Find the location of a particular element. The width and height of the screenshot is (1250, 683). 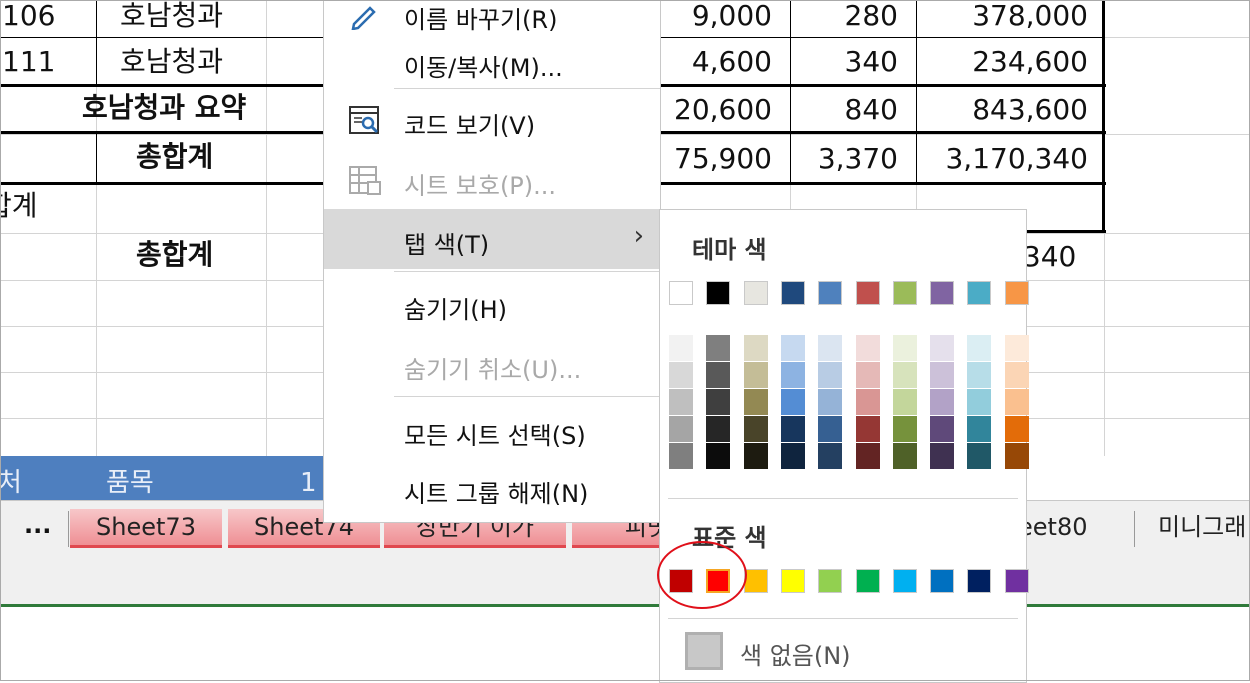

menu-item-tab-color: 탭 색(T) › is located at coordinates (492, 239).